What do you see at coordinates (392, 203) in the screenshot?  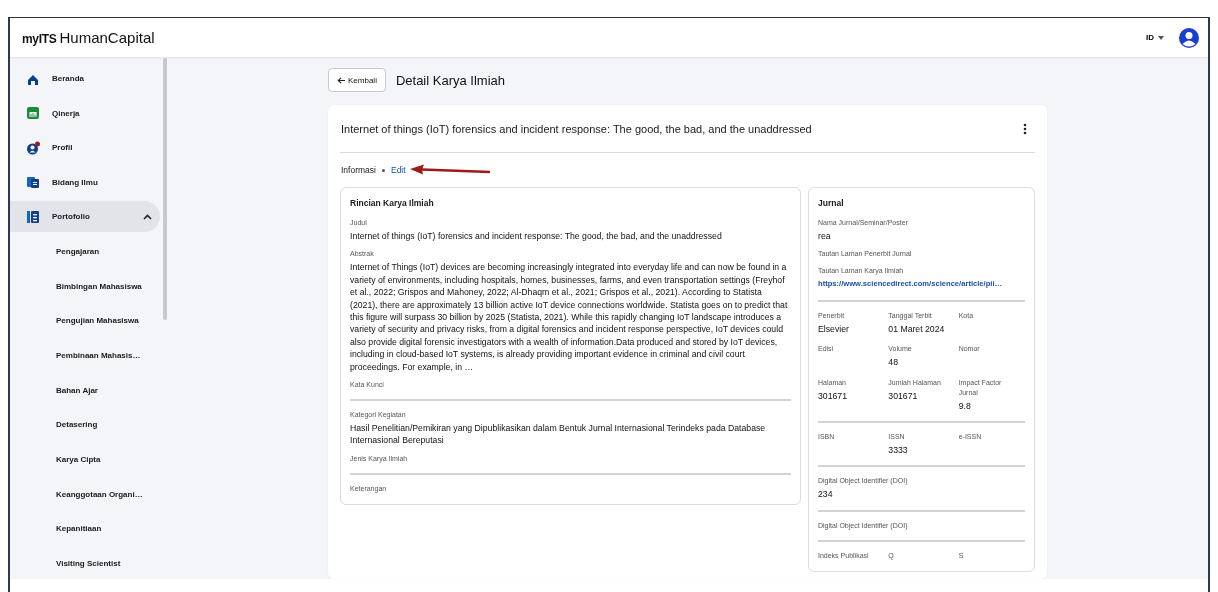 I see `panel-title: Rincian Karya Ilmiah` at bounding box center [392, 203].